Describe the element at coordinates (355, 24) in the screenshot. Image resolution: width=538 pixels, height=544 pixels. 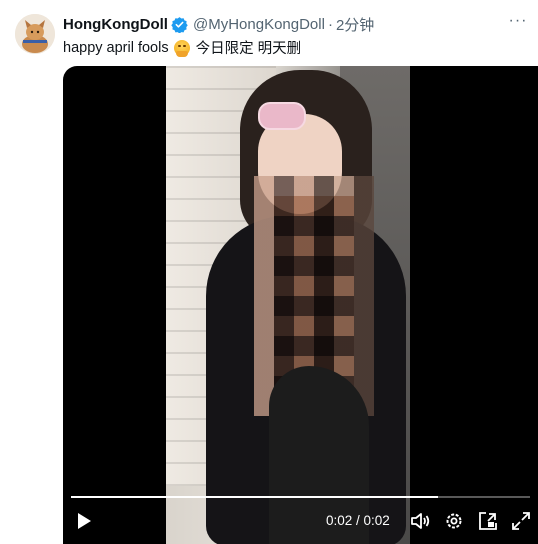
I see `post-time: 2分钟` at that location.